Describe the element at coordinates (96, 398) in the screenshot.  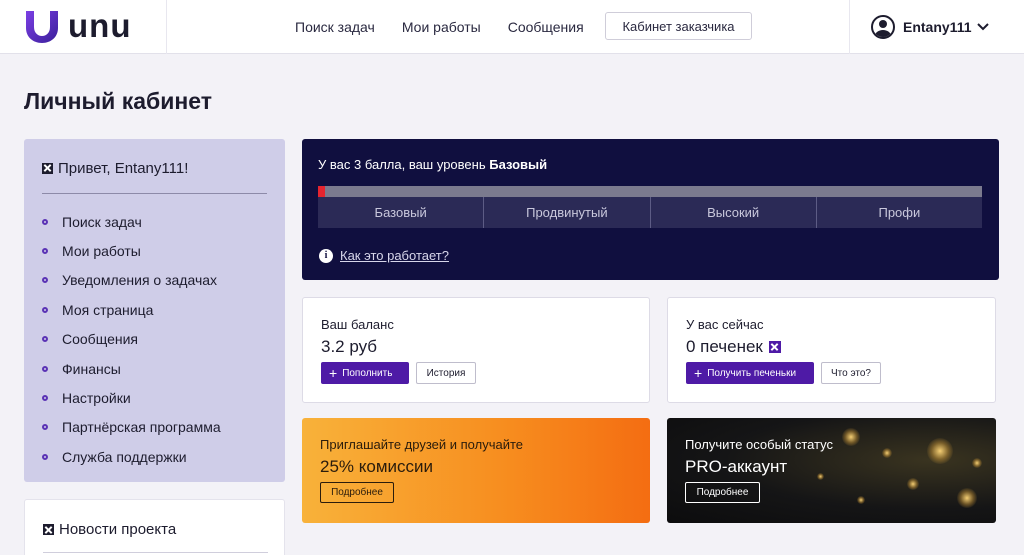
I see `sidebar-item-label: Настройки` at that location.